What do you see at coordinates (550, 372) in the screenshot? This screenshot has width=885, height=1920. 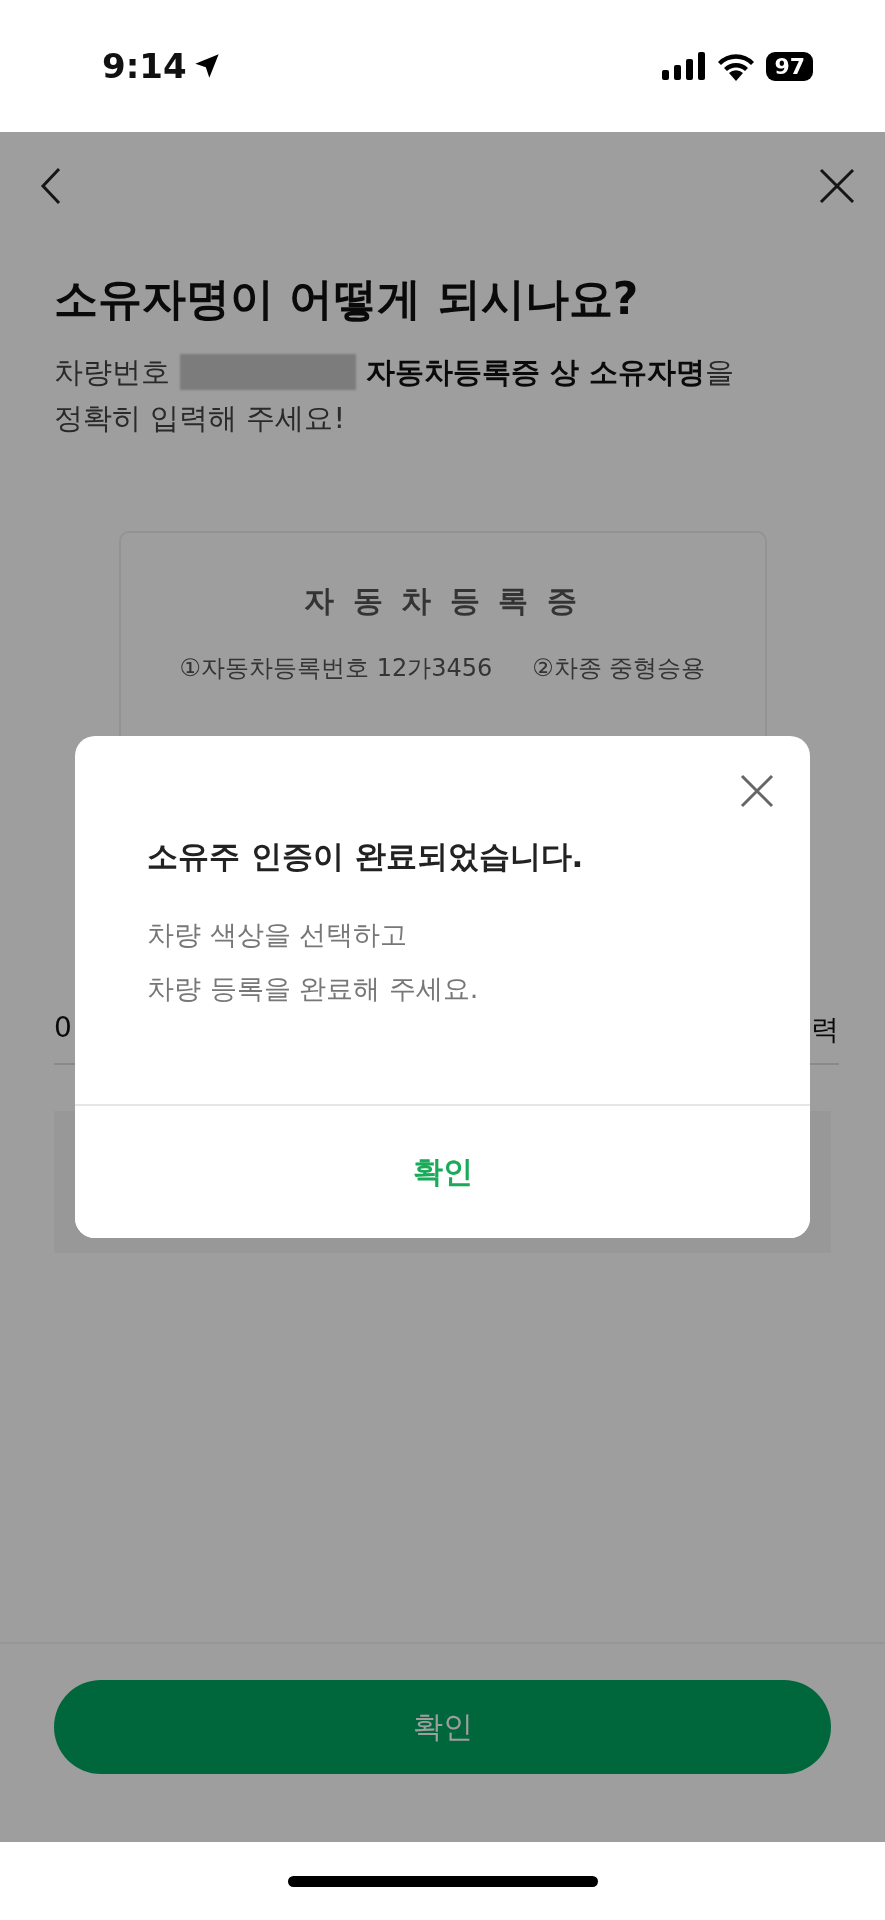 I see `subtitle-text: 자동차등록증 상 소유자명을` at bounding box center [550, 372].